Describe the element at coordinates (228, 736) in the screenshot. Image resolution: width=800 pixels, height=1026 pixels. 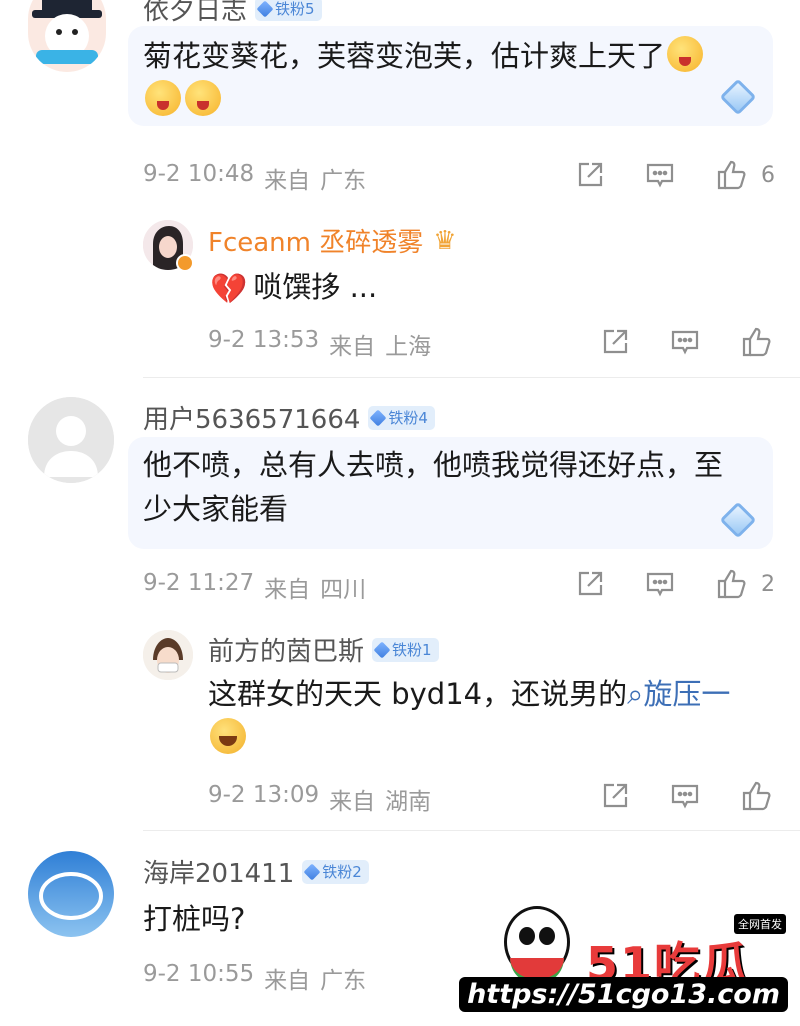
I see `laughing-emoji-icon` at that location.